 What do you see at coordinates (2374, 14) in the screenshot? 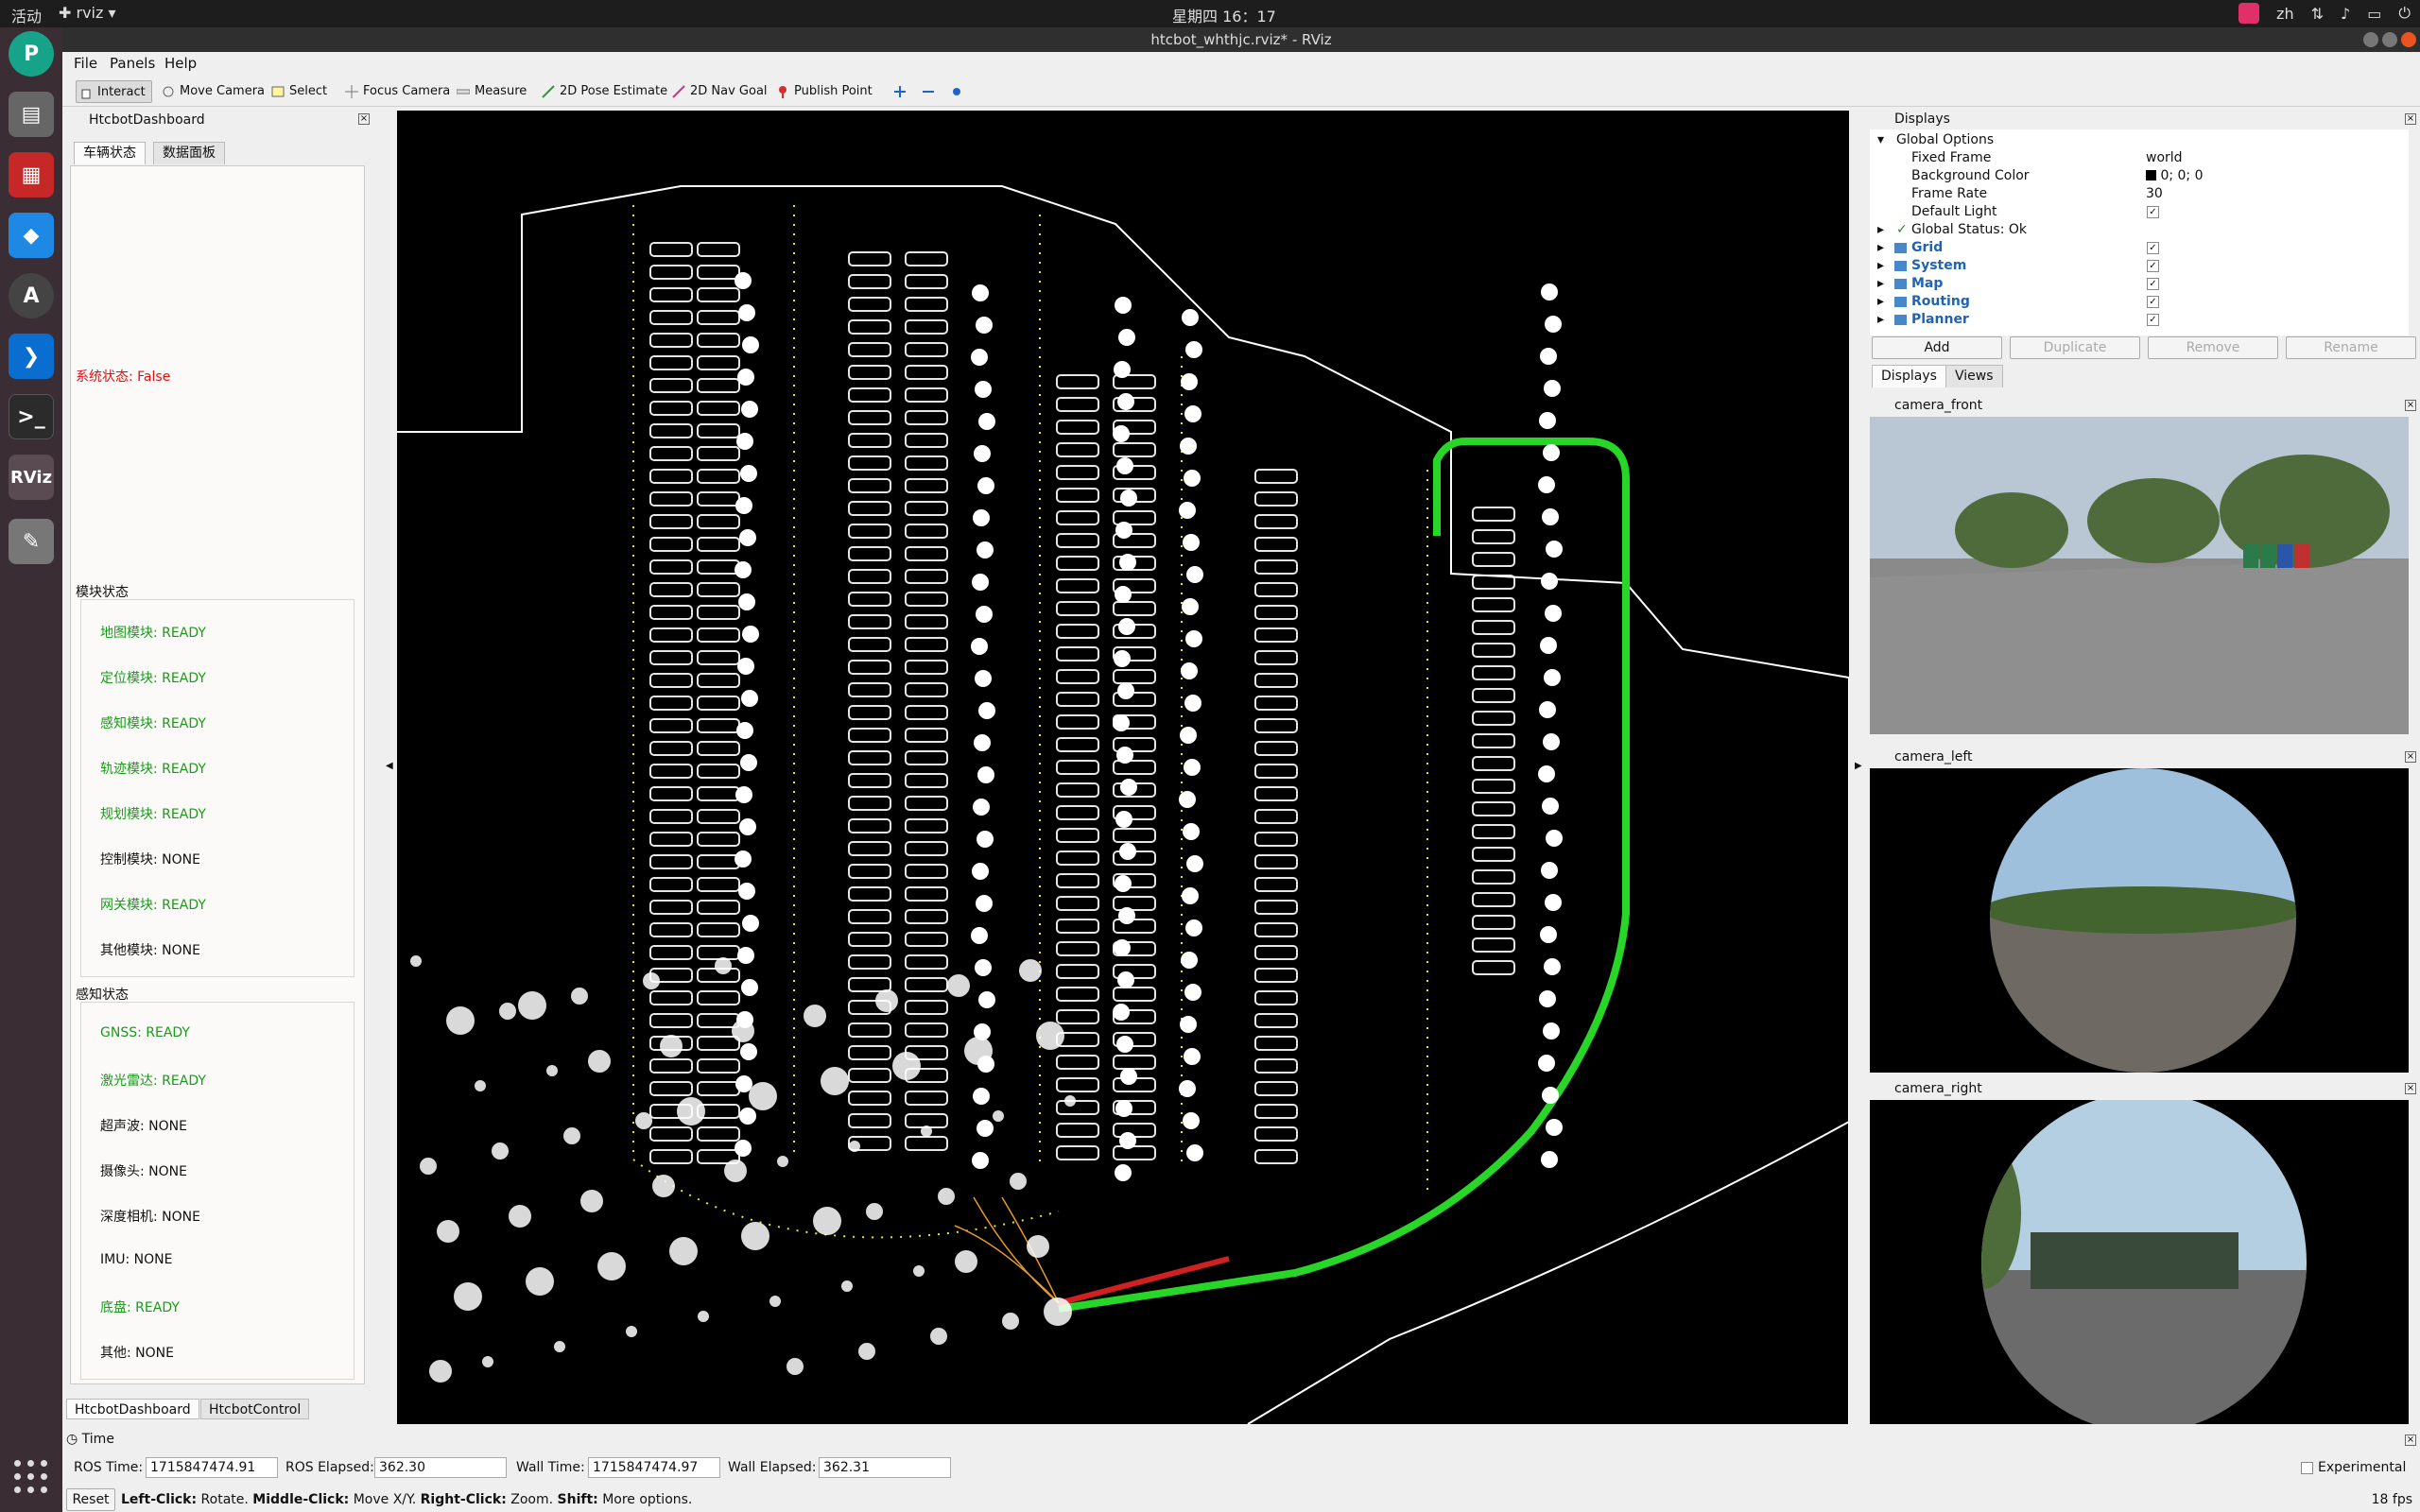
I see `battery-icon: ▭` at bounding box center [2374, 14].